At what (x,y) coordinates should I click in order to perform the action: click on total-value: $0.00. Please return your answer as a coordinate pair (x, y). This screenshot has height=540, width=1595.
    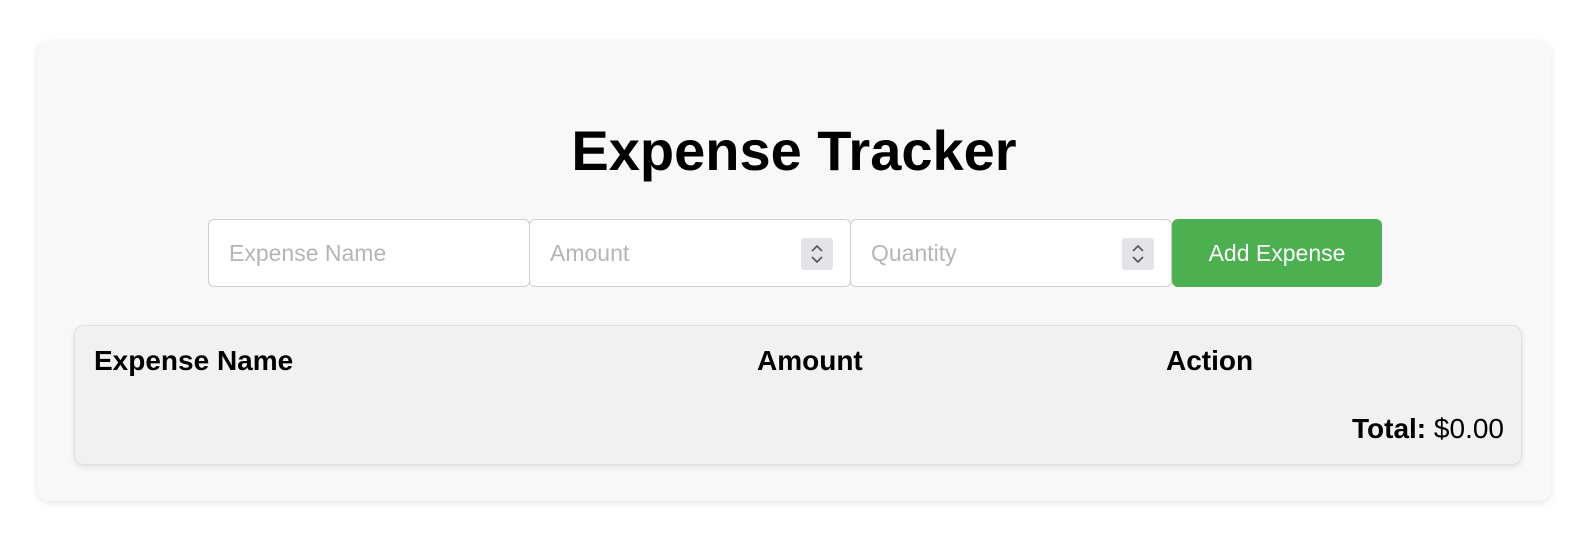
    Looking at the image, I should click on (1468, 428).